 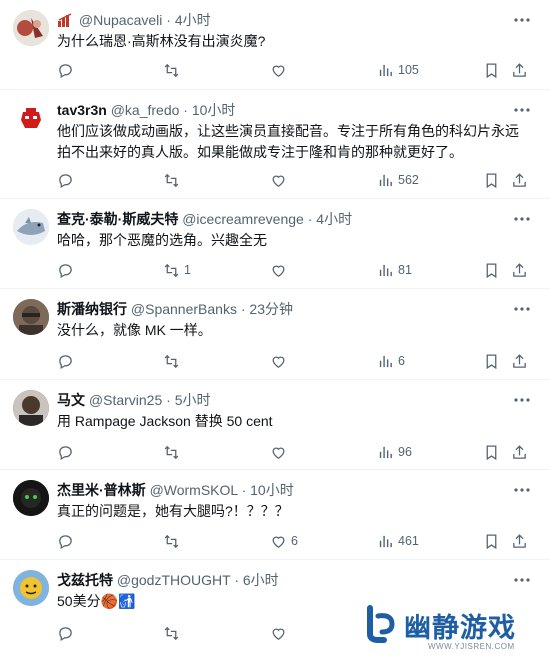 I want to click on views-button: 105, so click(x=398, y=70).